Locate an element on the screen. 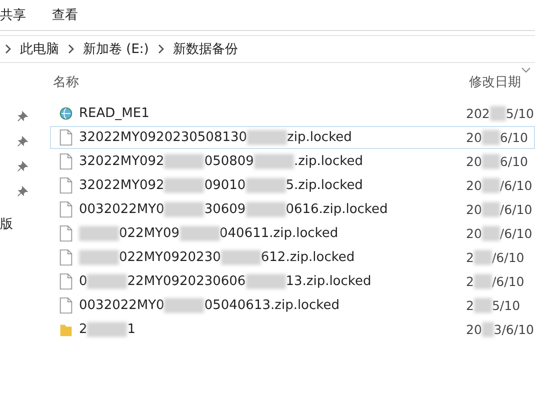  file-row: 0032022MY0 05040613.zip.locked 2 5/10 is located at coordinates (292, 305).